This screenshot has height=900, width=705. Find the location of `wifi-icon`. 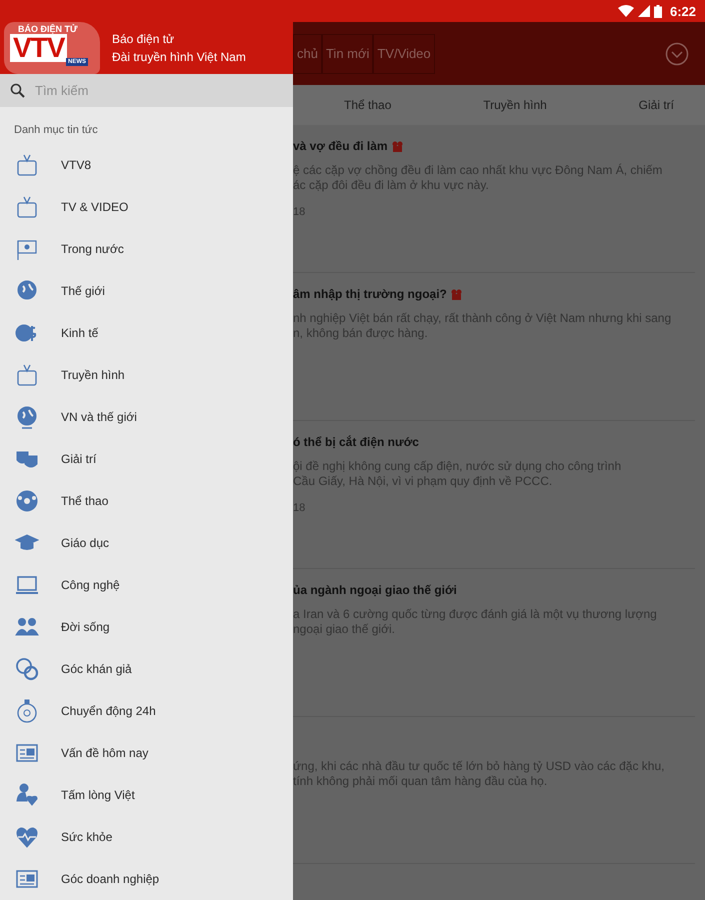

wifi-icon is located at coordinates (626, 11).